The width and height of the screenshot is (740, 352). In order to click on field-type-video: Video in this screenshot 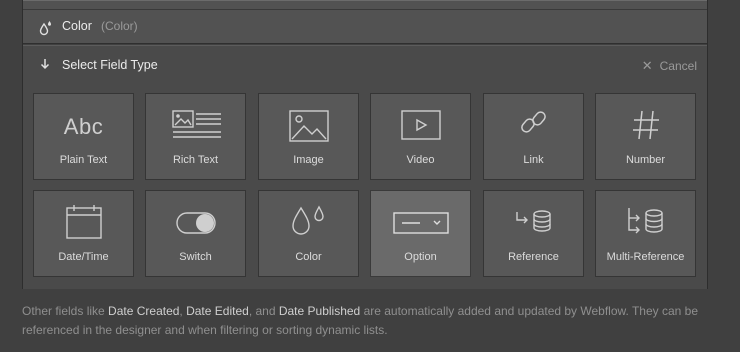, I will do `click(420, 136)`.